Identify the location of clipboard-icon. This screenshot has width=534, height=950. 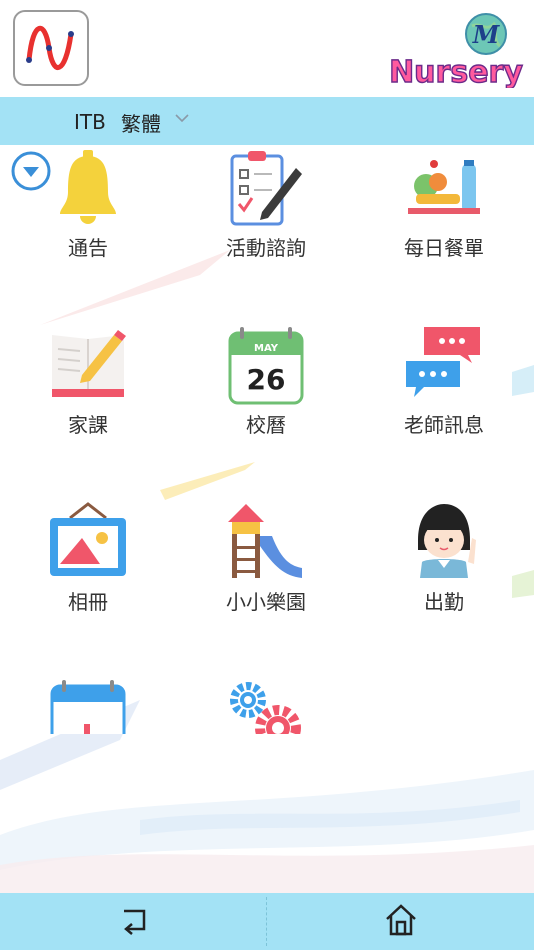
(266, 188).